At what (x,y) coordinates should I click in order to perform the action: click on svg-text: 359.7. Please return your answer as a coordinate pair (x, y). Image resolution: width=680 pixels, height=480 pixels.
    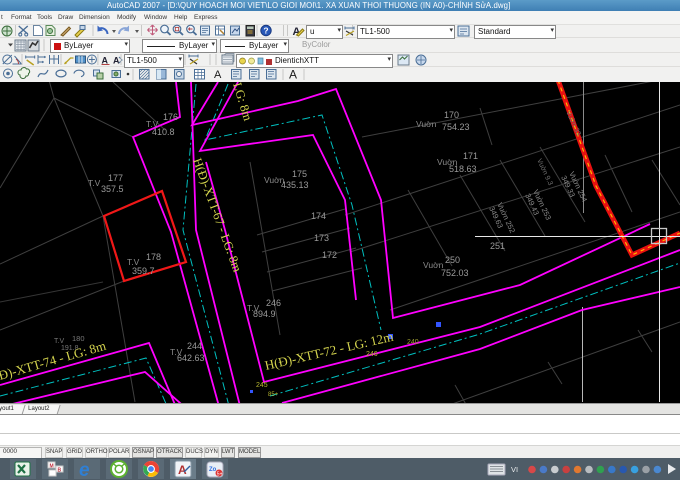
    Looking at the image, I should click on (143, 271).